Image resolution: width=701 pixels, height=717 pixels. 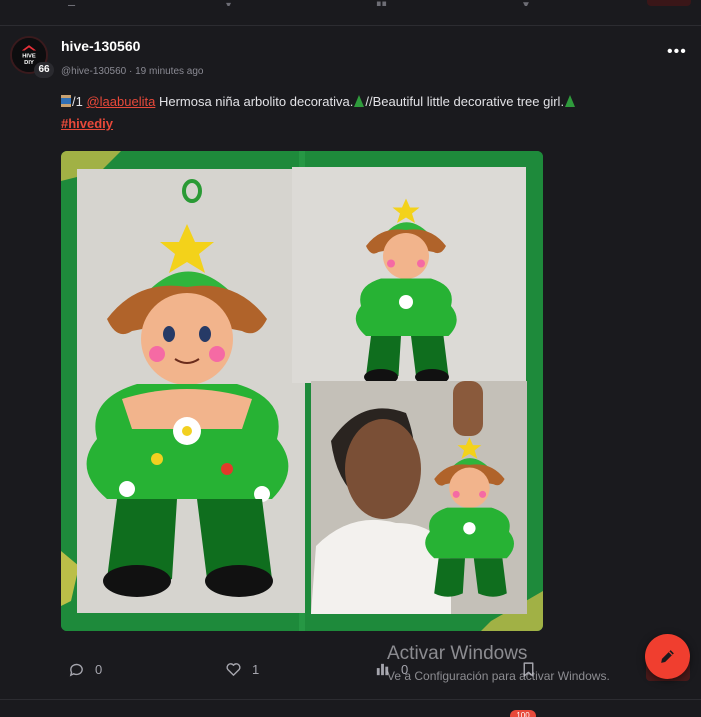 I want to click on compose-button, so click(x=667, y=656).